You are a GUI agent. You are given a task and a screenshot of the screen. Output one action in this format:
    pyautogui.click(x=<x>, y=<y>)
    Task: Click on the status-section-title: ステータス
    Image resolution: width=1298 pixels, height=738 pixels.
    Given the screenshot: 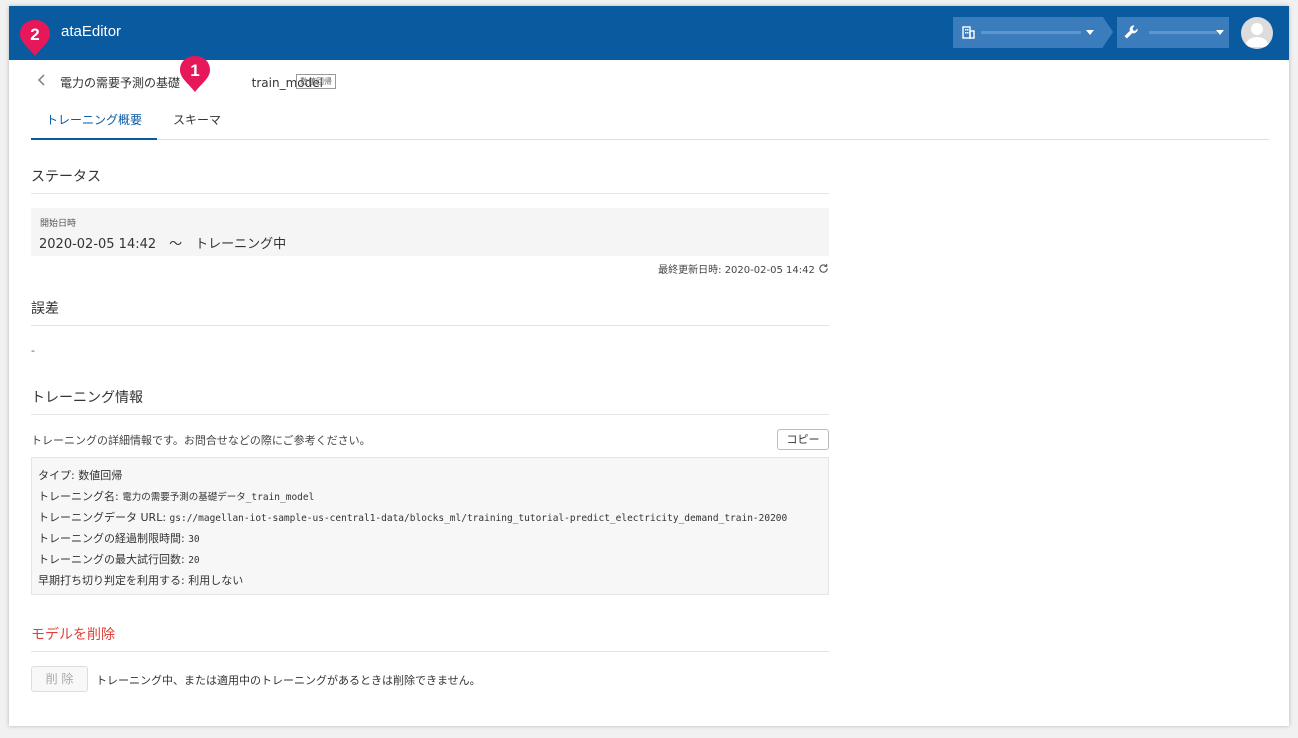 What is the action you would take?
    pyautogui.click(x=430, y=180)
    